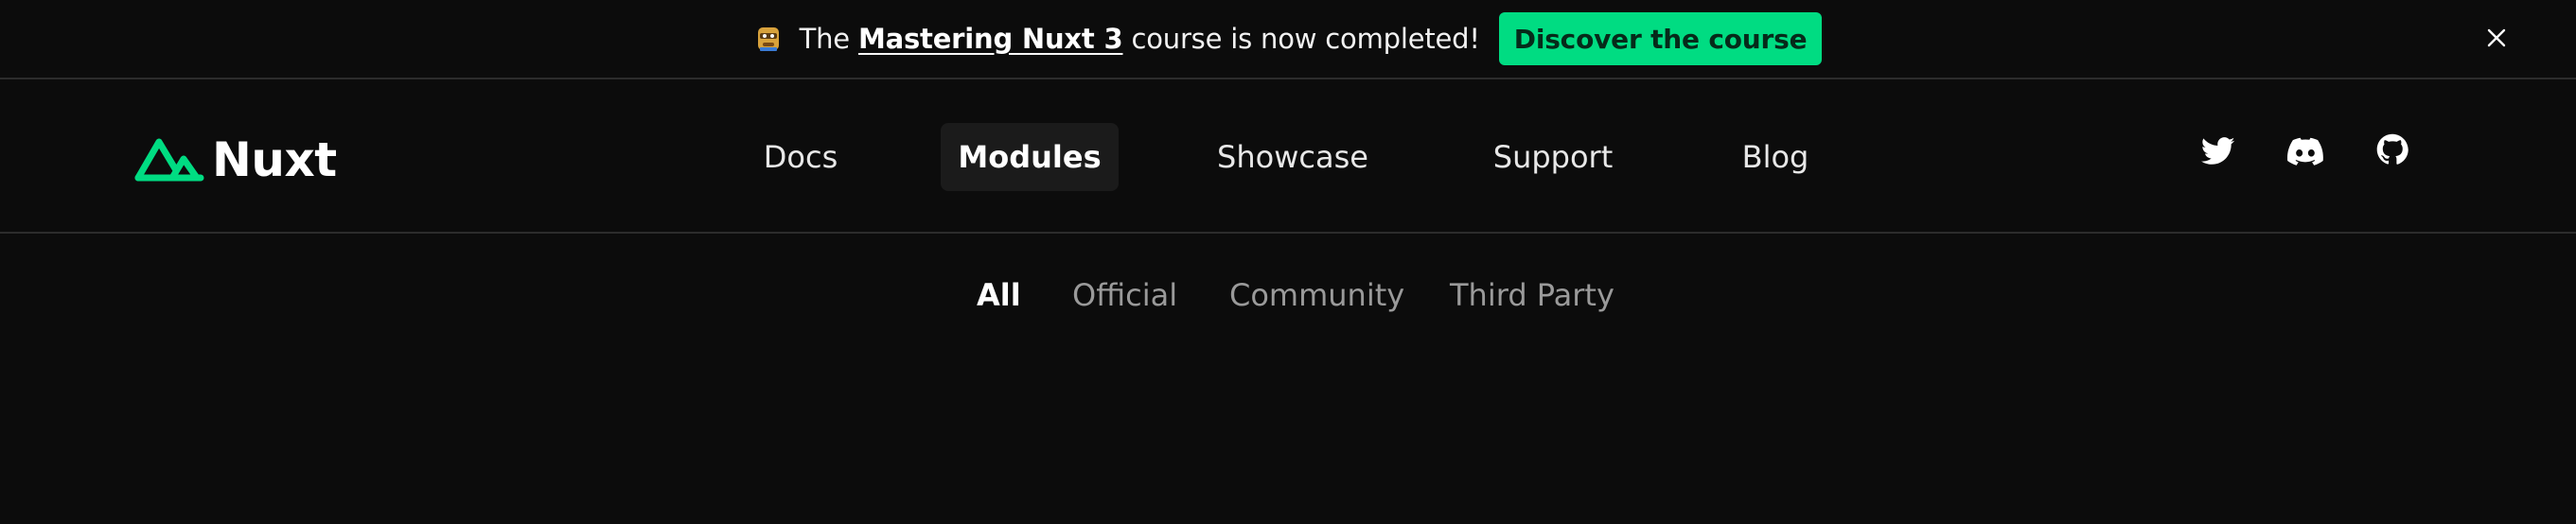 The width and height of the screenshot is (2576, 524). I want to click on close-icon, so click(2496, 39).